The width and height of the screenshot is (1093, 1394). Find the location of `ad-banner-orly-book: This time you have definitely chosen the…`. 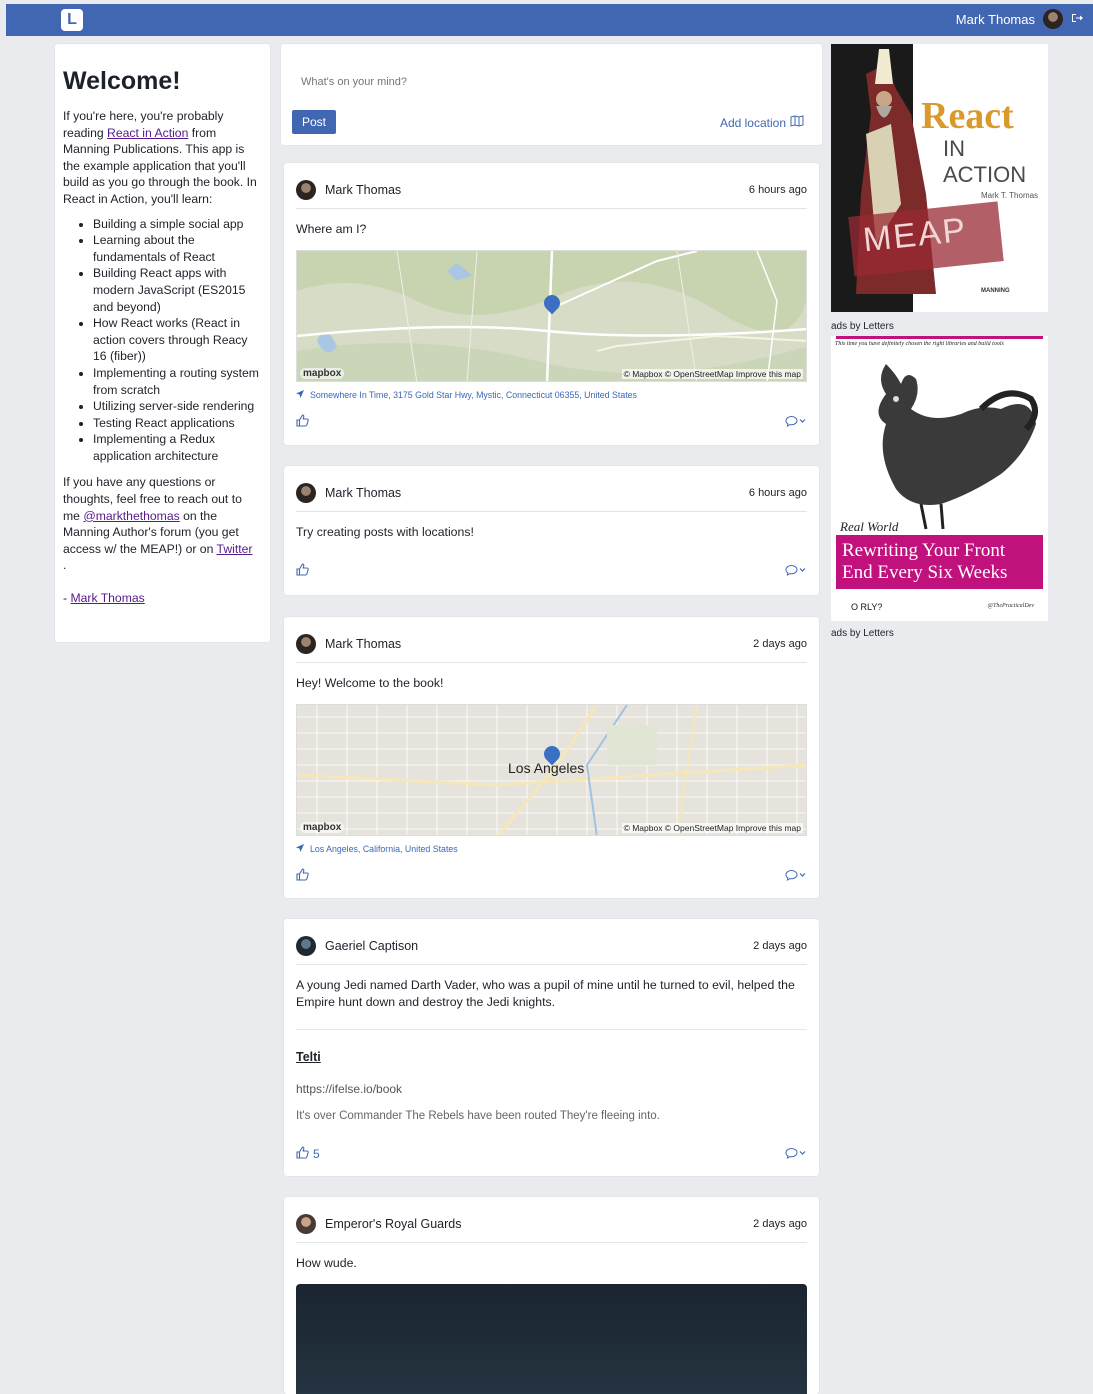

ad-banner-orly-book: This time you have definitely chosen the… is located at coordinates (939, 478).